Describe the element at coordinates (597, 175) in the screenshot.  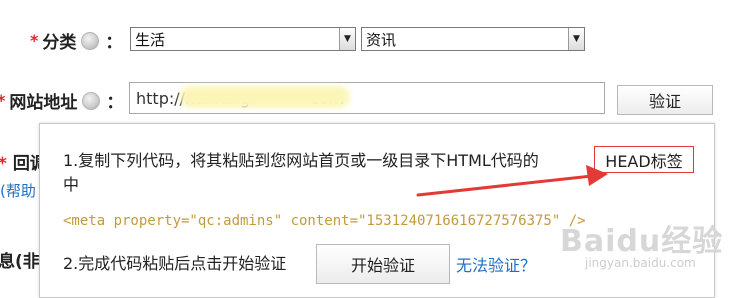
I see `arrow-head` at that location.